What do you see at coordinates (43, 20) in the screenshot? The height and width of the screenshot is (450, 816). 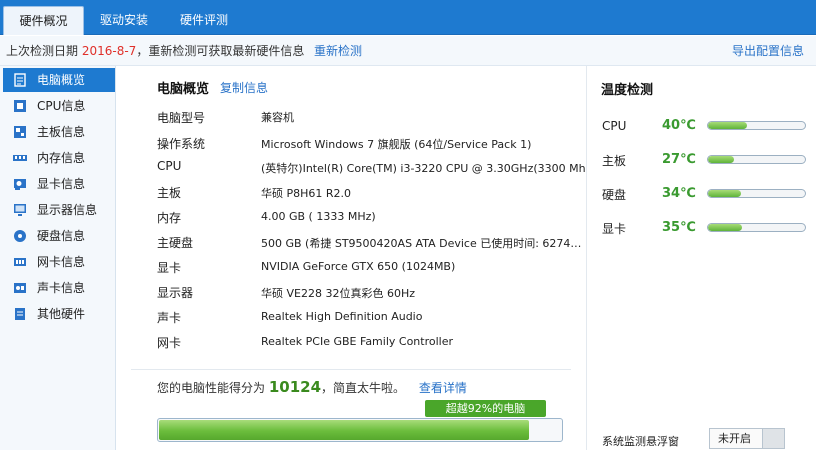 I see `tab-hardware-overview: 硬件概况` at bounding box center [43, 20].